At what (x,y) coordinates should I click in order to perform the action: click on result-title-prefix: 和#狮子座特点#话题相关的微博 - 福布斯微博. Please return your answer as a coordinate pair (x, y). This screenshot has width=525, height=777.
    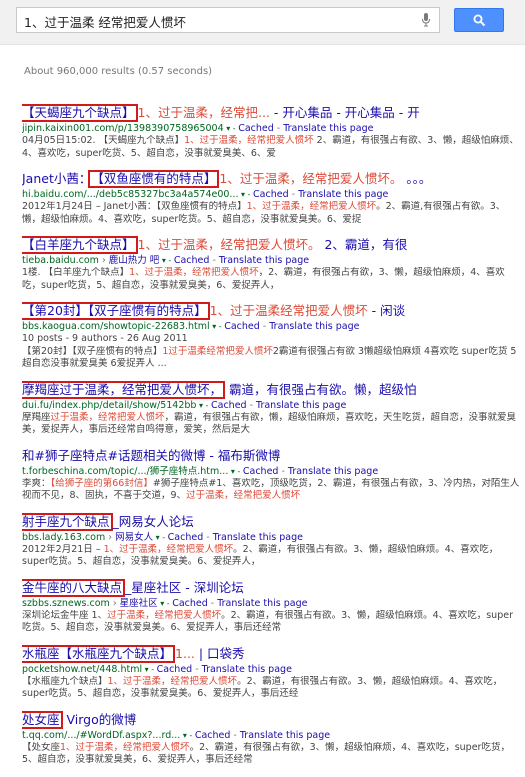
    Looking at the image, I should click on (151, 455).